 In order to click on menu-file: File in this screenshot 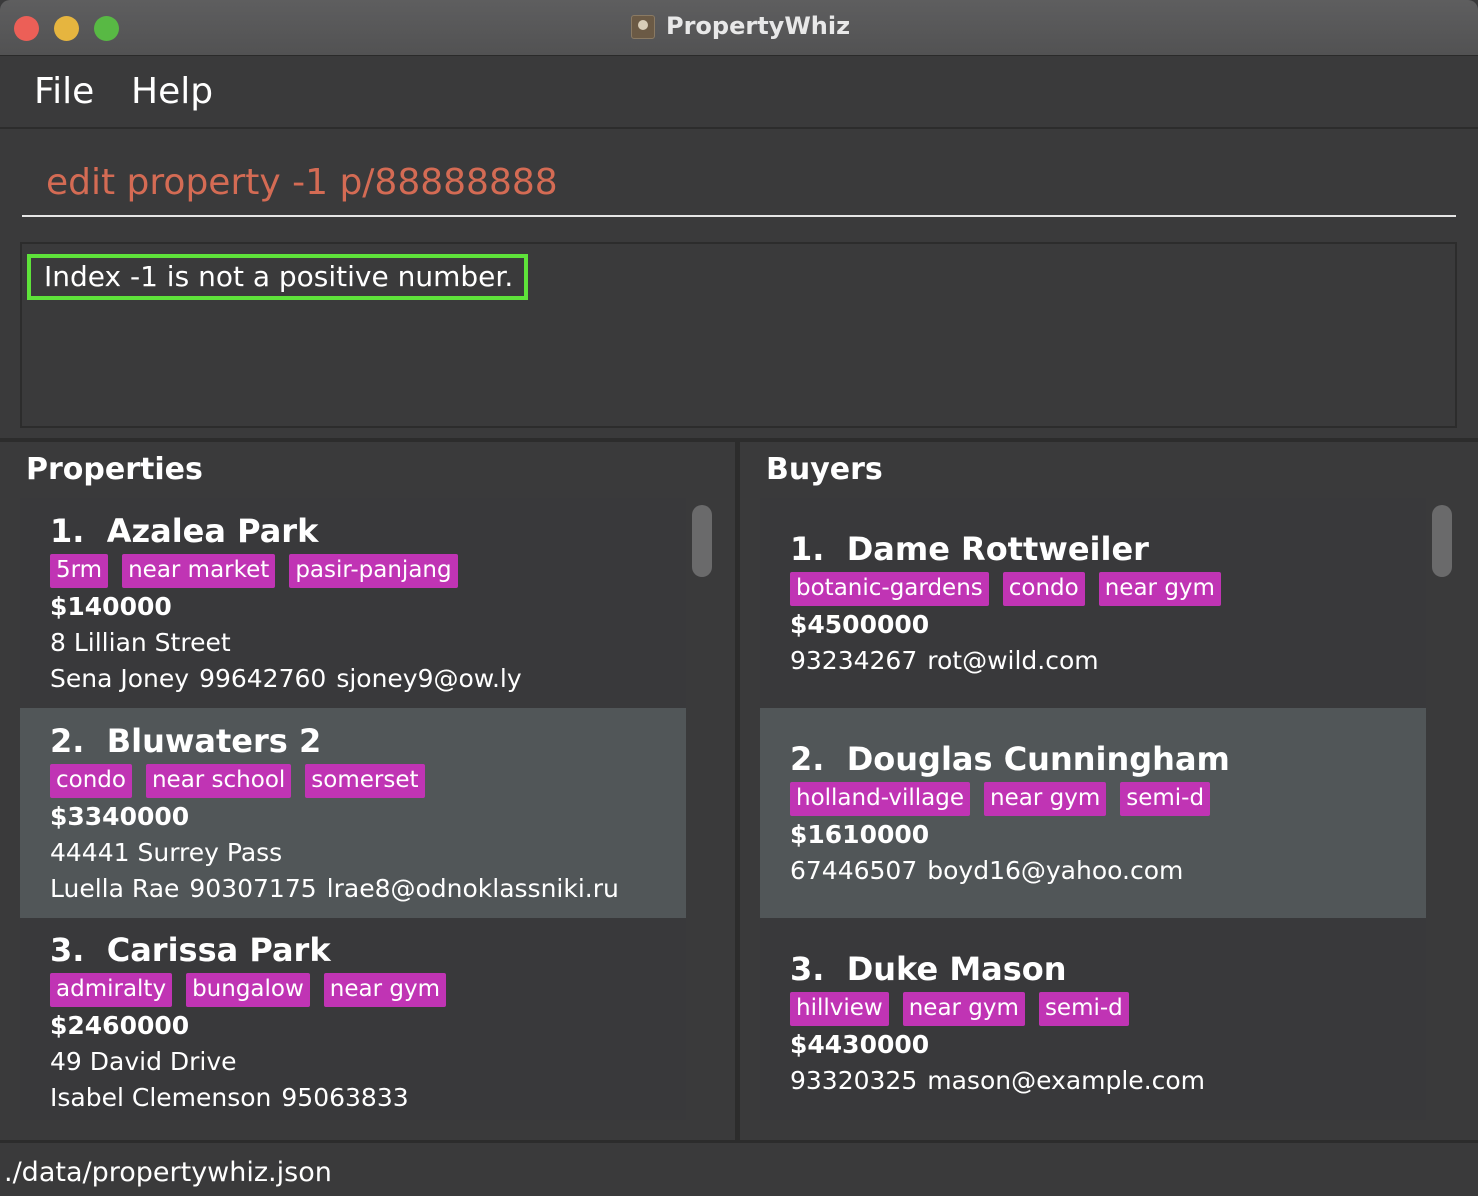, I will do `click(64, 91)`.